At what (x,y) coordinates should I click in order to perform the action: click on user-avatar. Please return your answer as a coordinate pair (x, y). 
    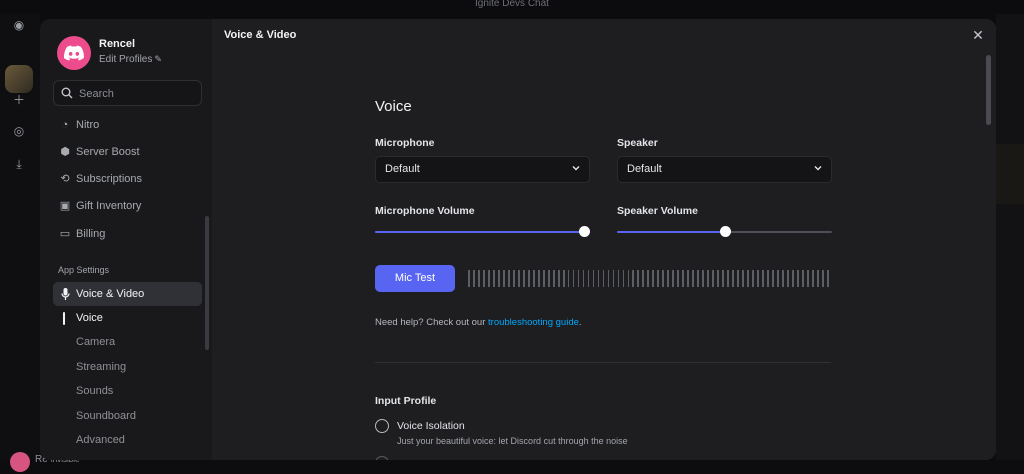
    Looking at the image, I should click on (20, 462).